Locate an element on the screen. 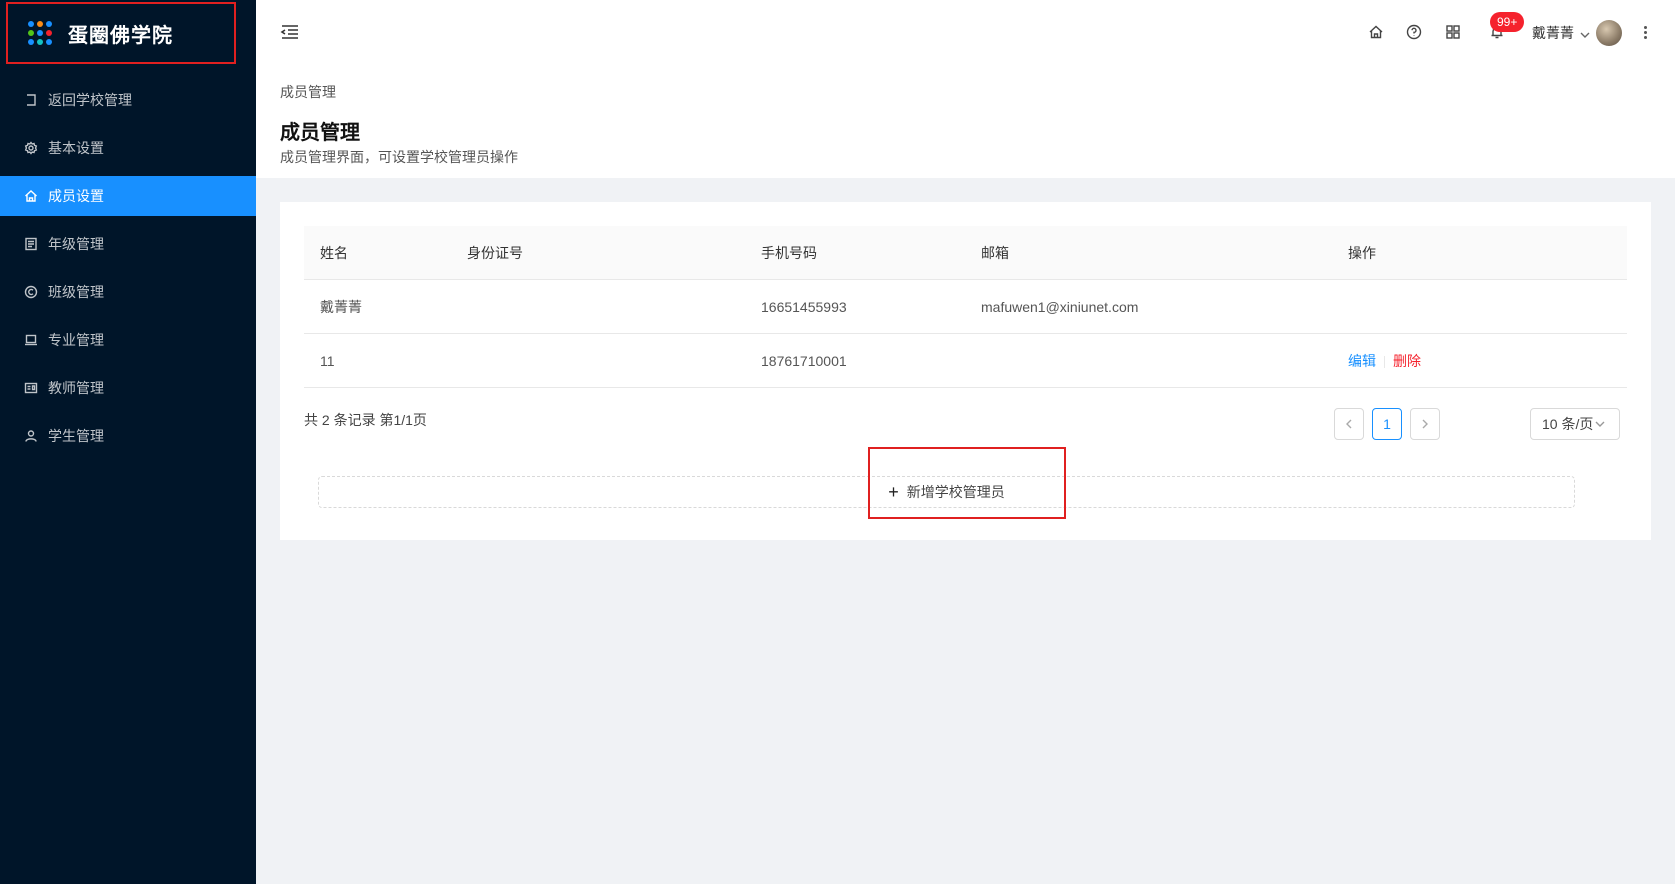 This screenshot has width=1675, height=884. cell-name: 戴菁菁 is located at coordinates (341, 306).